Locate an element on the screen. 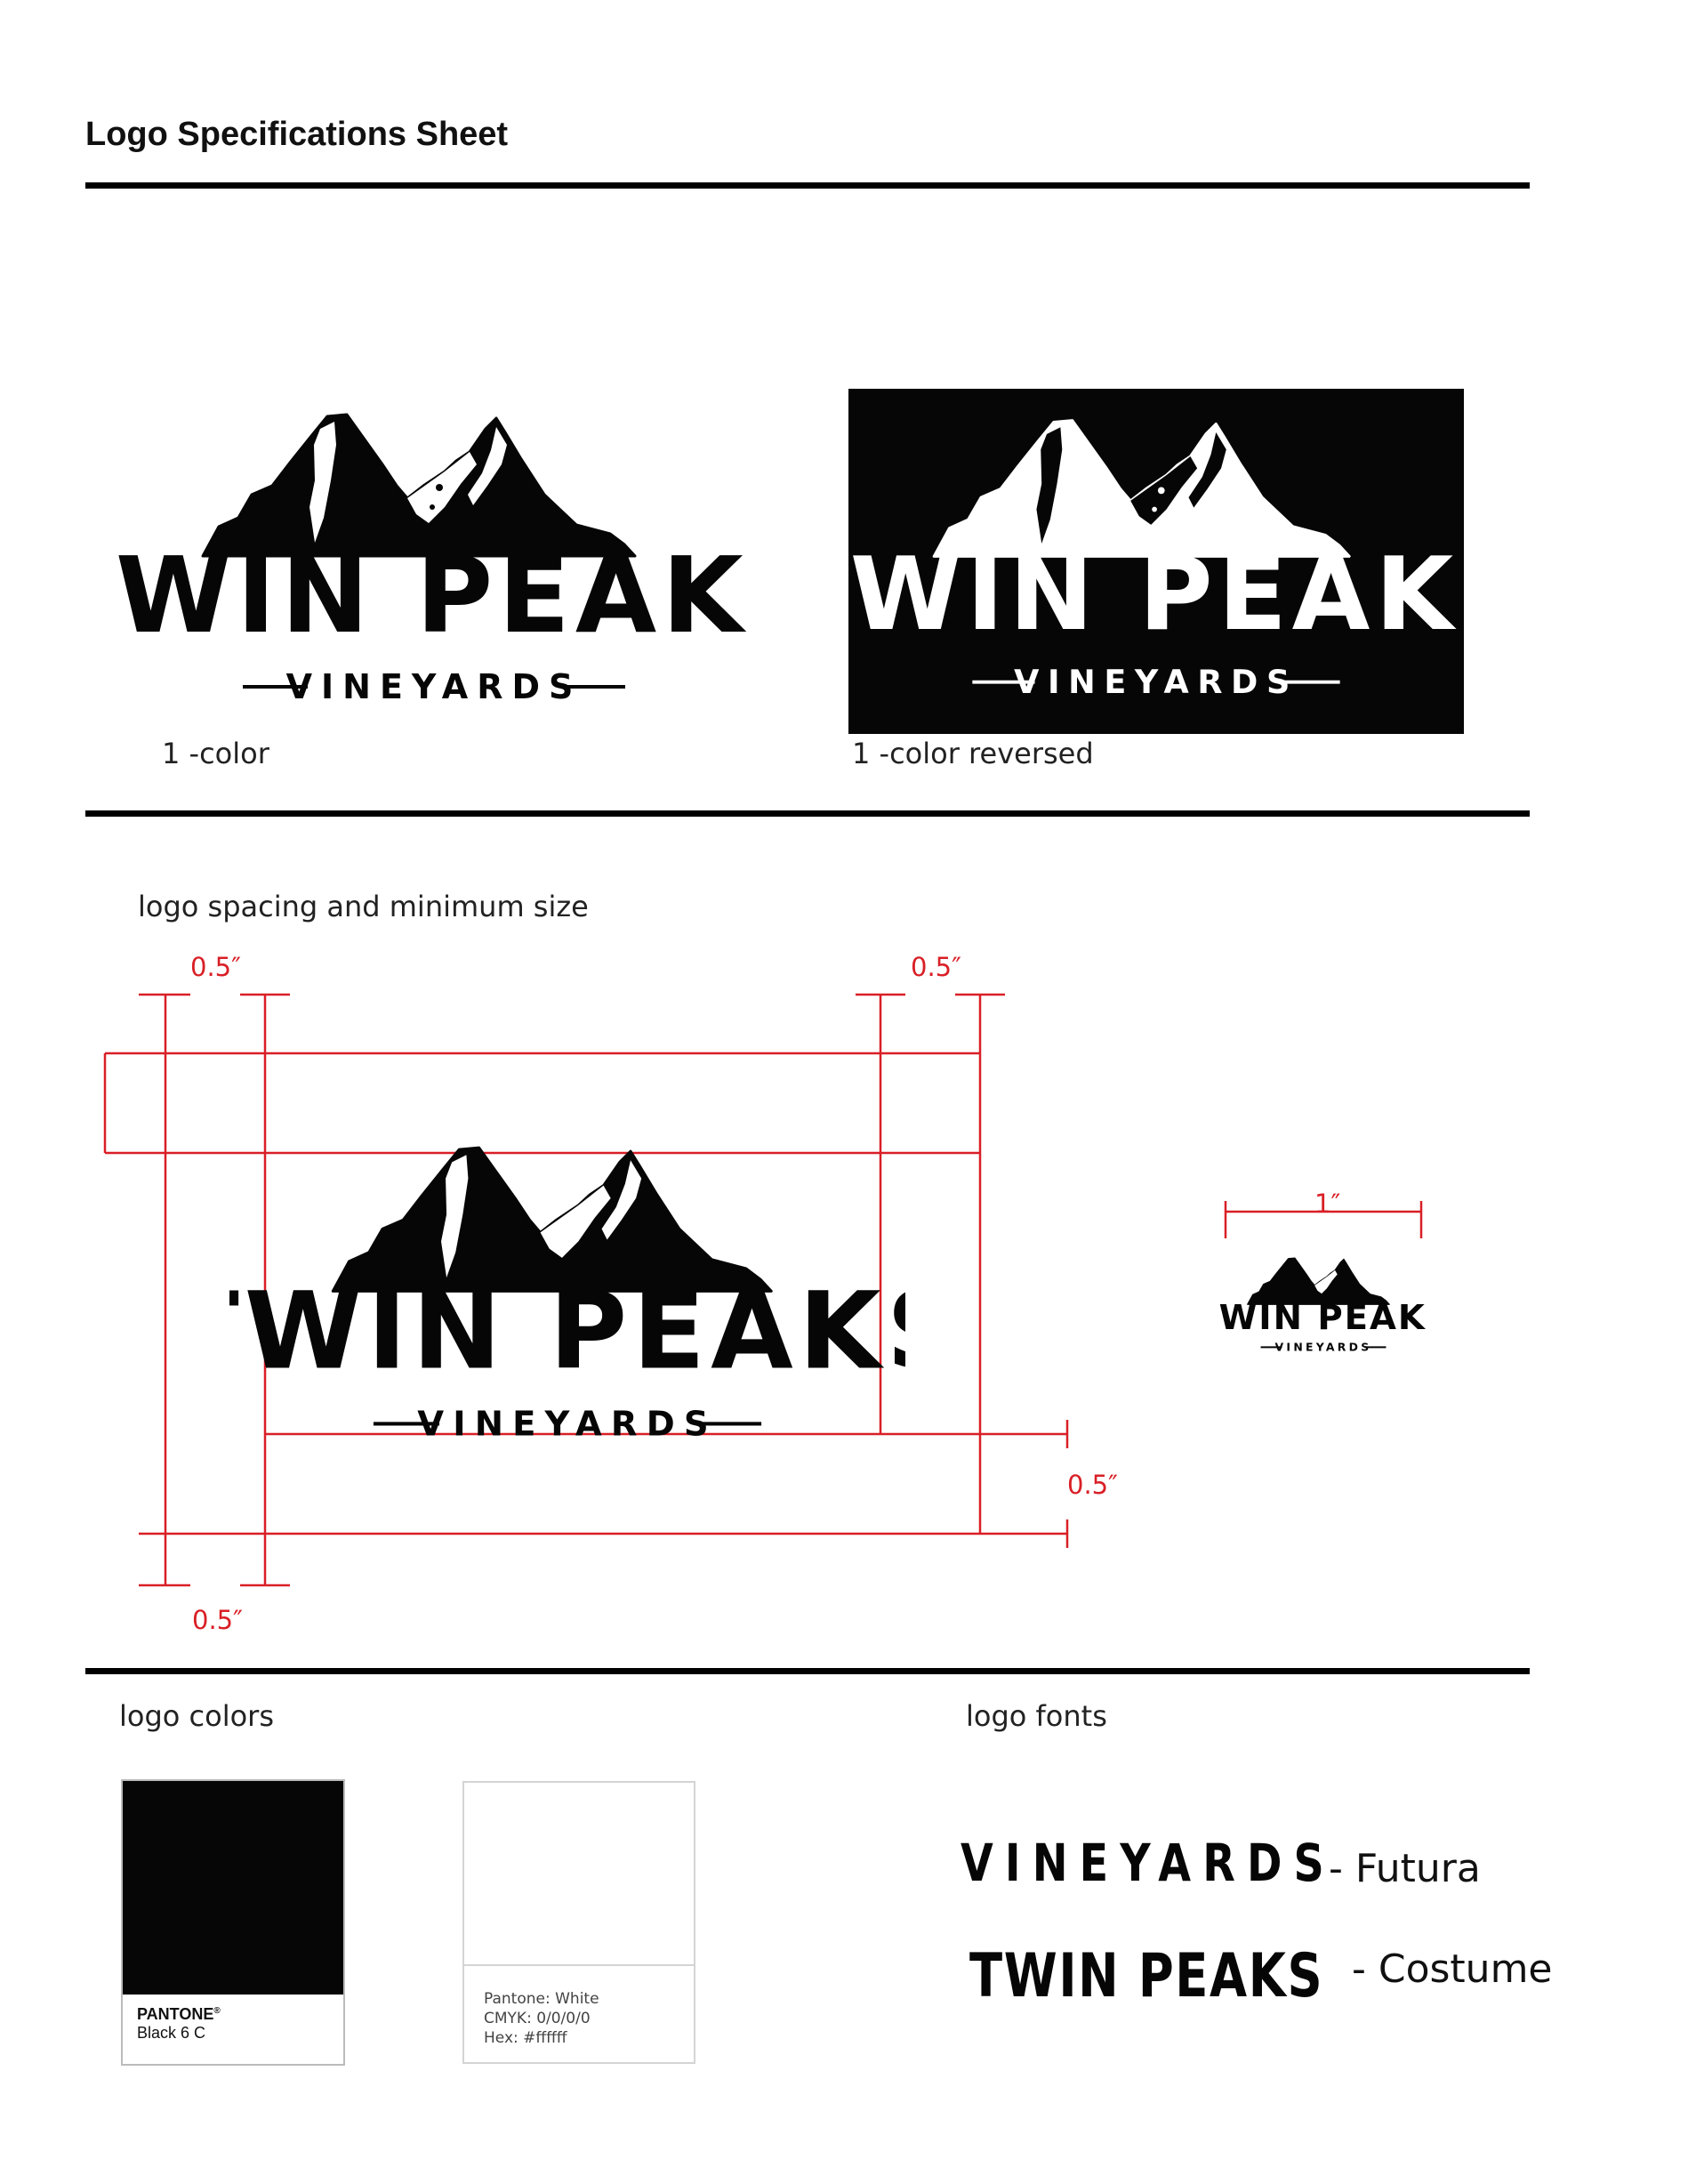 This screenshot has width=1688, height=2184. swatch-divider is located at coordinates (579, 1965).